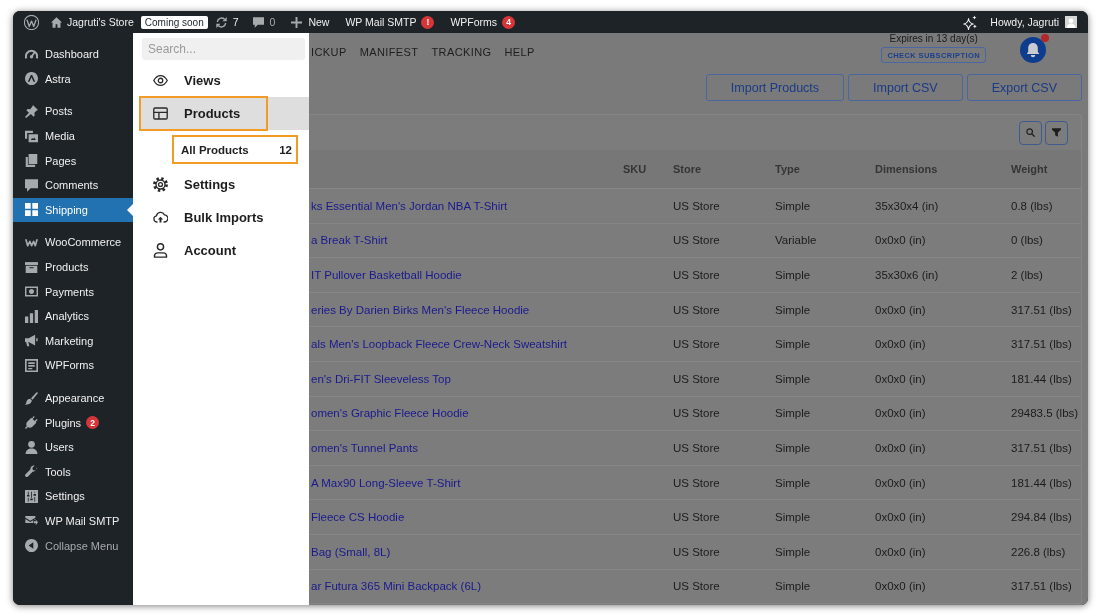  What do you see at coordinates (73, 496) in the screenshot?
I see `sidebar-item: Settings` at bounding box center [73, 496].